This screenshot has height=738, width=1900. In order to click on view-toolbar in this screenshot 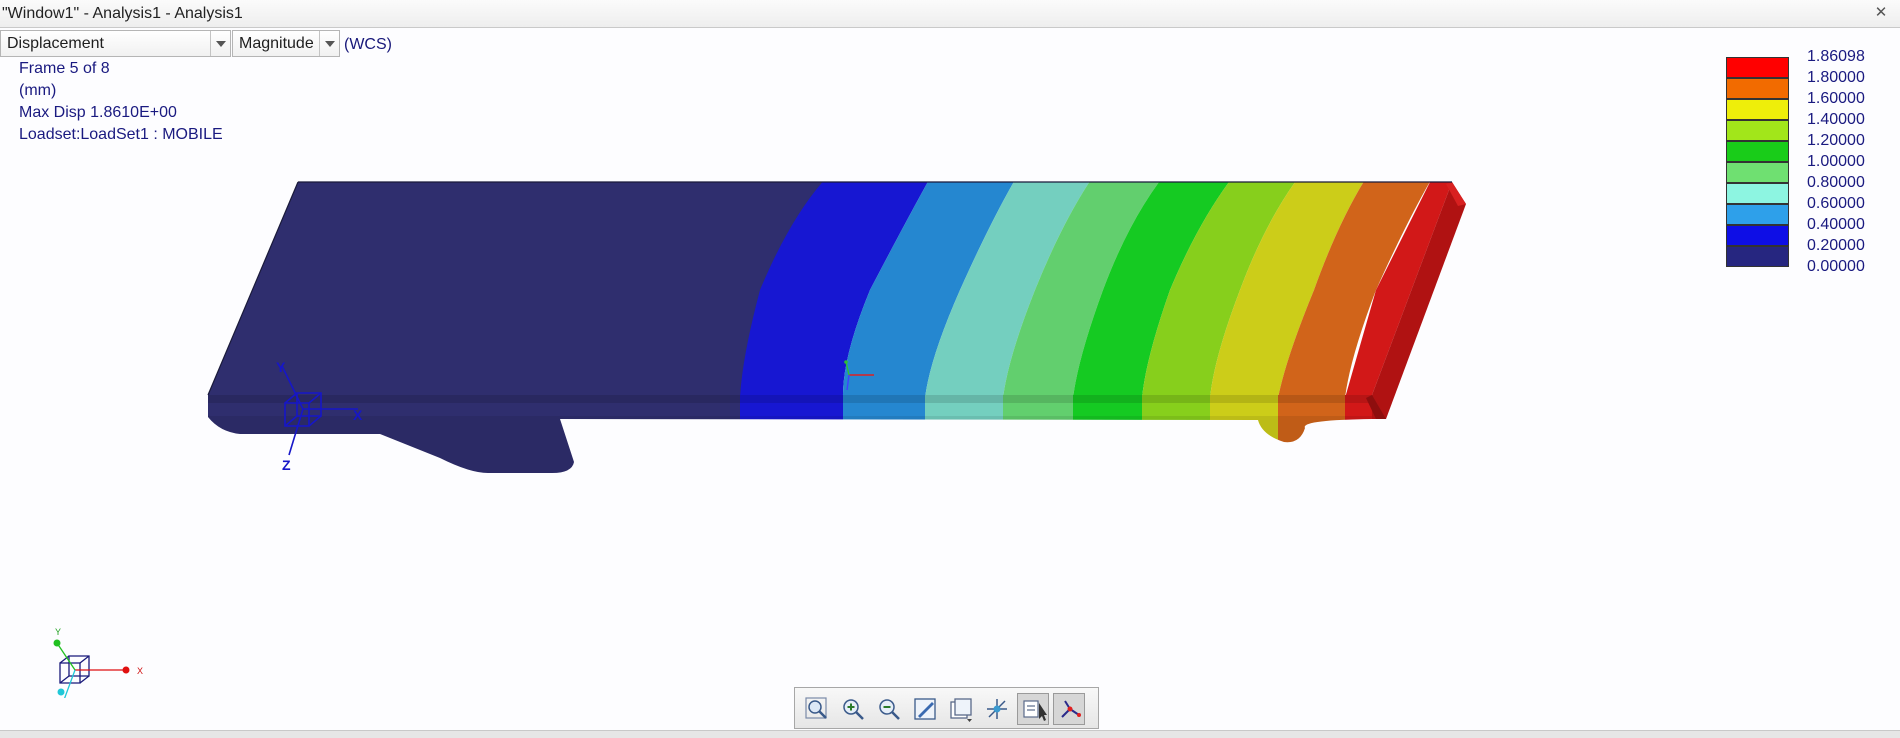, I will do `click(946, 708)`.